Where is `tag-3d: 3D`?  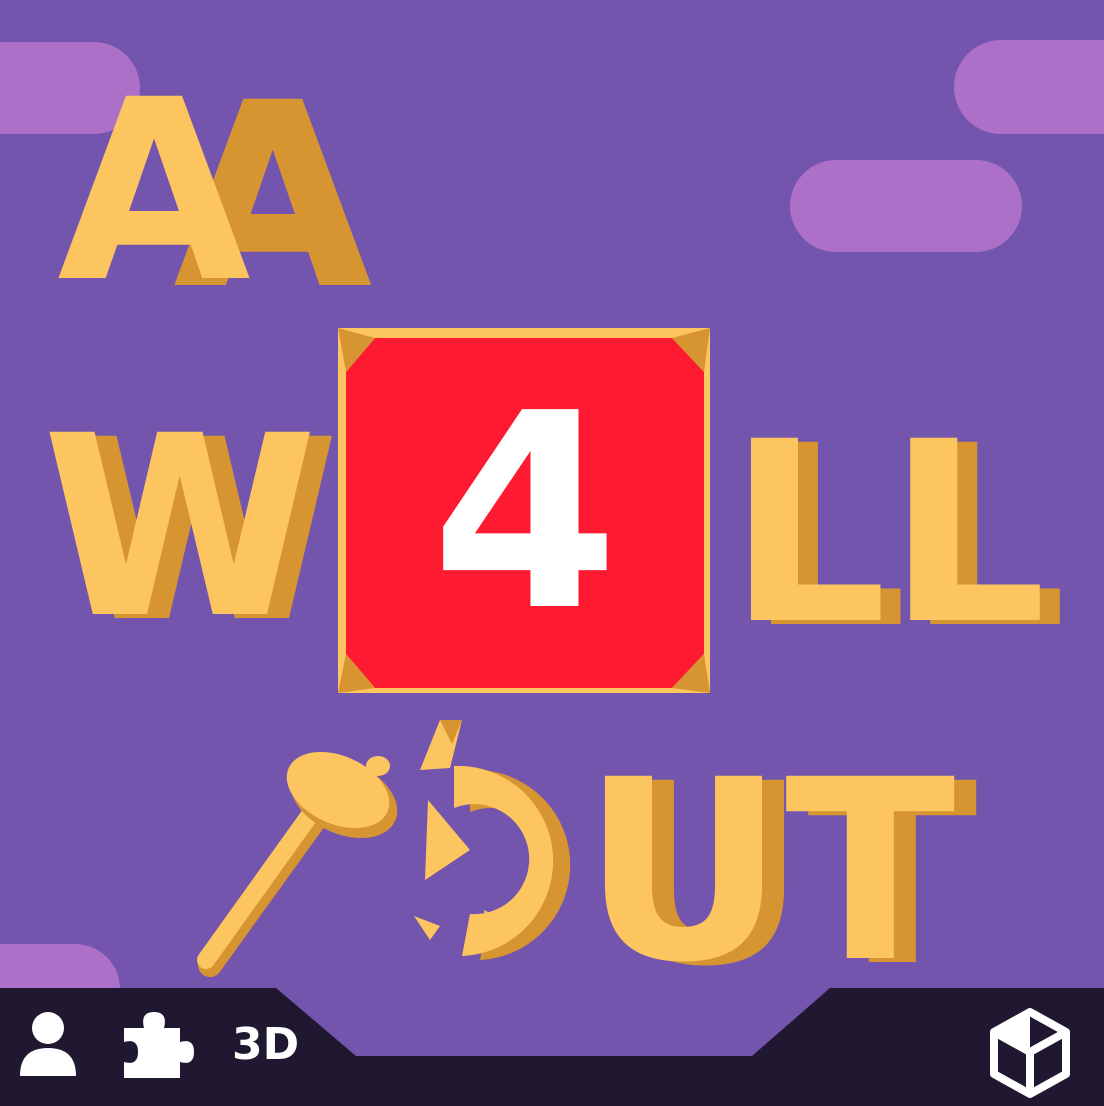 tag-3d: 3D is located at coordinates (266, 1044).